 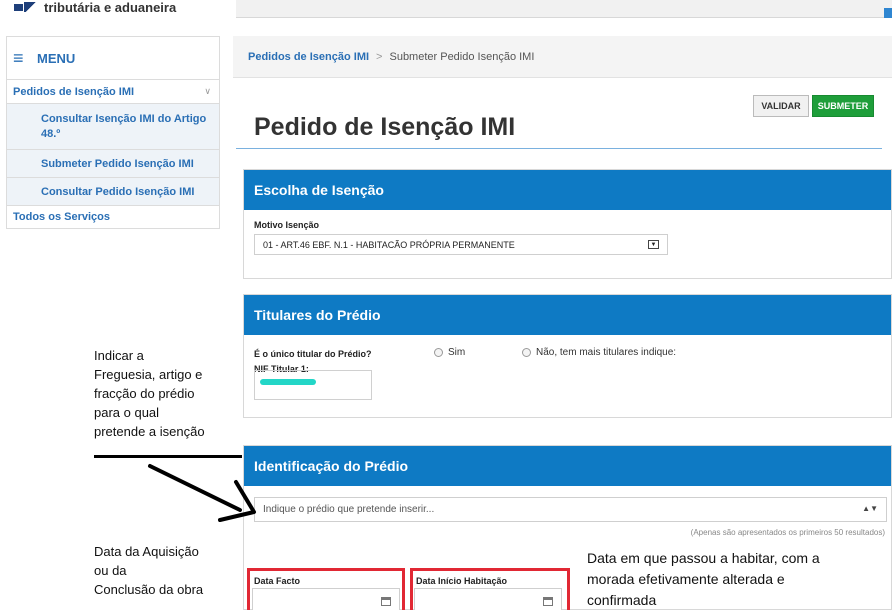 I want to click on sidebar-item-label: Submeter Pedido Isenção IMI, so click(x=117, y=163).